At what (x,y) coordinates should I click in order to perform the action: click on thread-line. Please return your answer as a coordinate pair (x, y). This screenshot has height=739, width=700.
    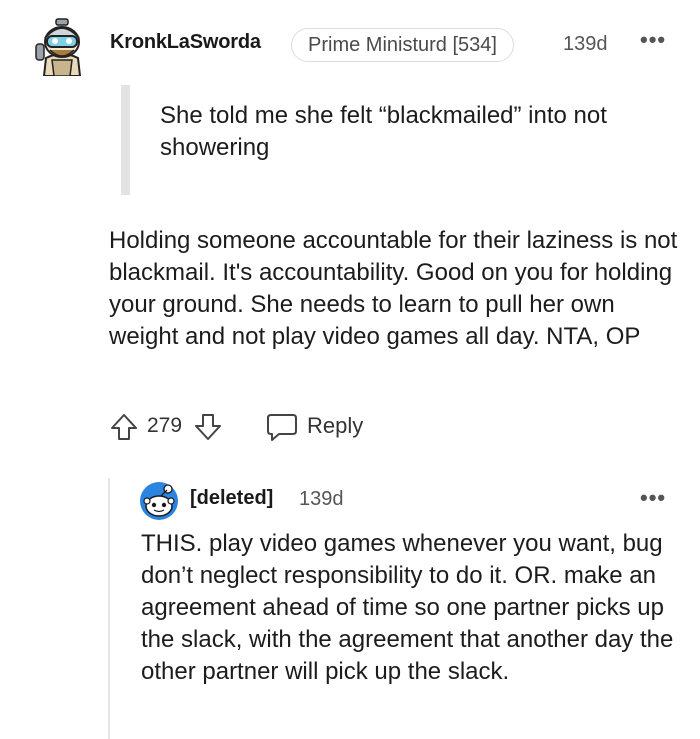
    Looking at the image, I should click on (109, 608).